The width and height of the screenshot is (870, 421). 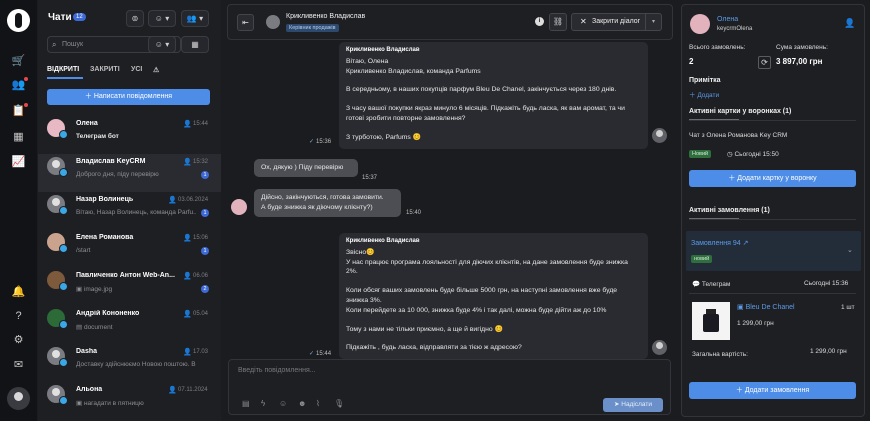 What do you see at coordinates (63, 69) in the screenshot?
I see `tab-open: ВІДКРИТІ` at bounding box center [63, 69].